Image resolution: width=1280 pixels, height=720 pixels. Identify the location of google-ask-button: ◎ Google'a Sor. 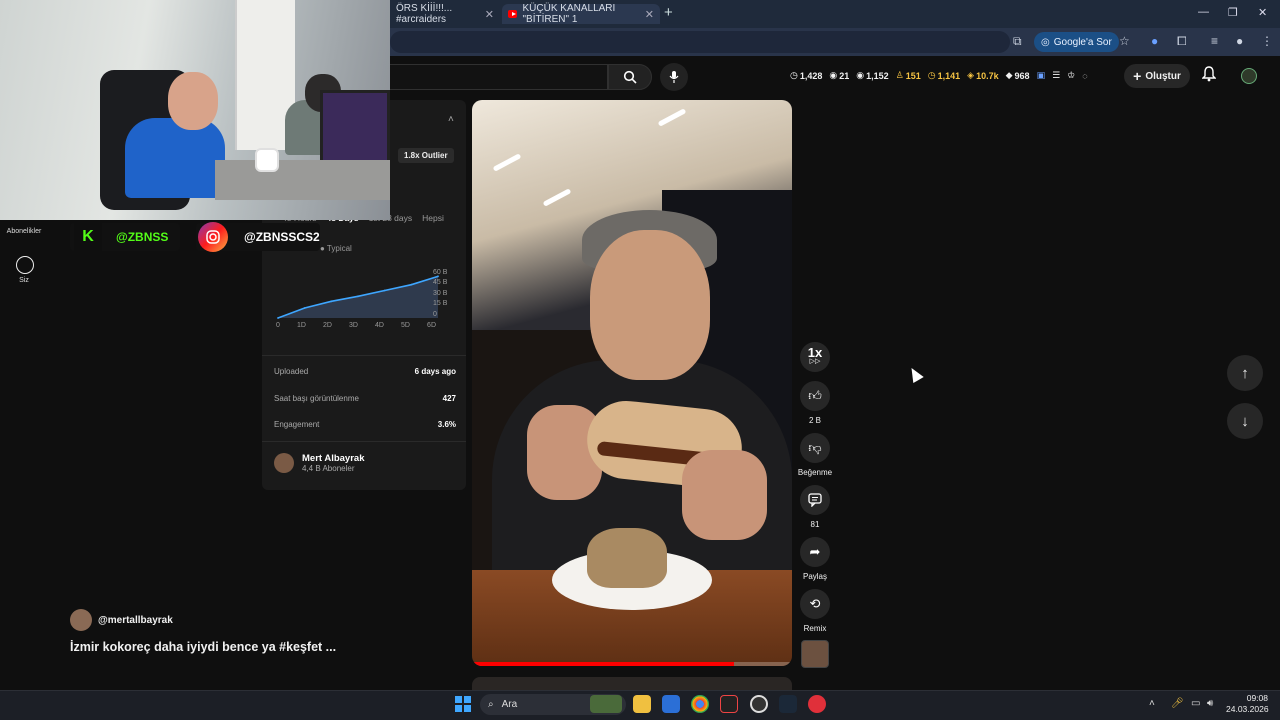
(1076, 42).